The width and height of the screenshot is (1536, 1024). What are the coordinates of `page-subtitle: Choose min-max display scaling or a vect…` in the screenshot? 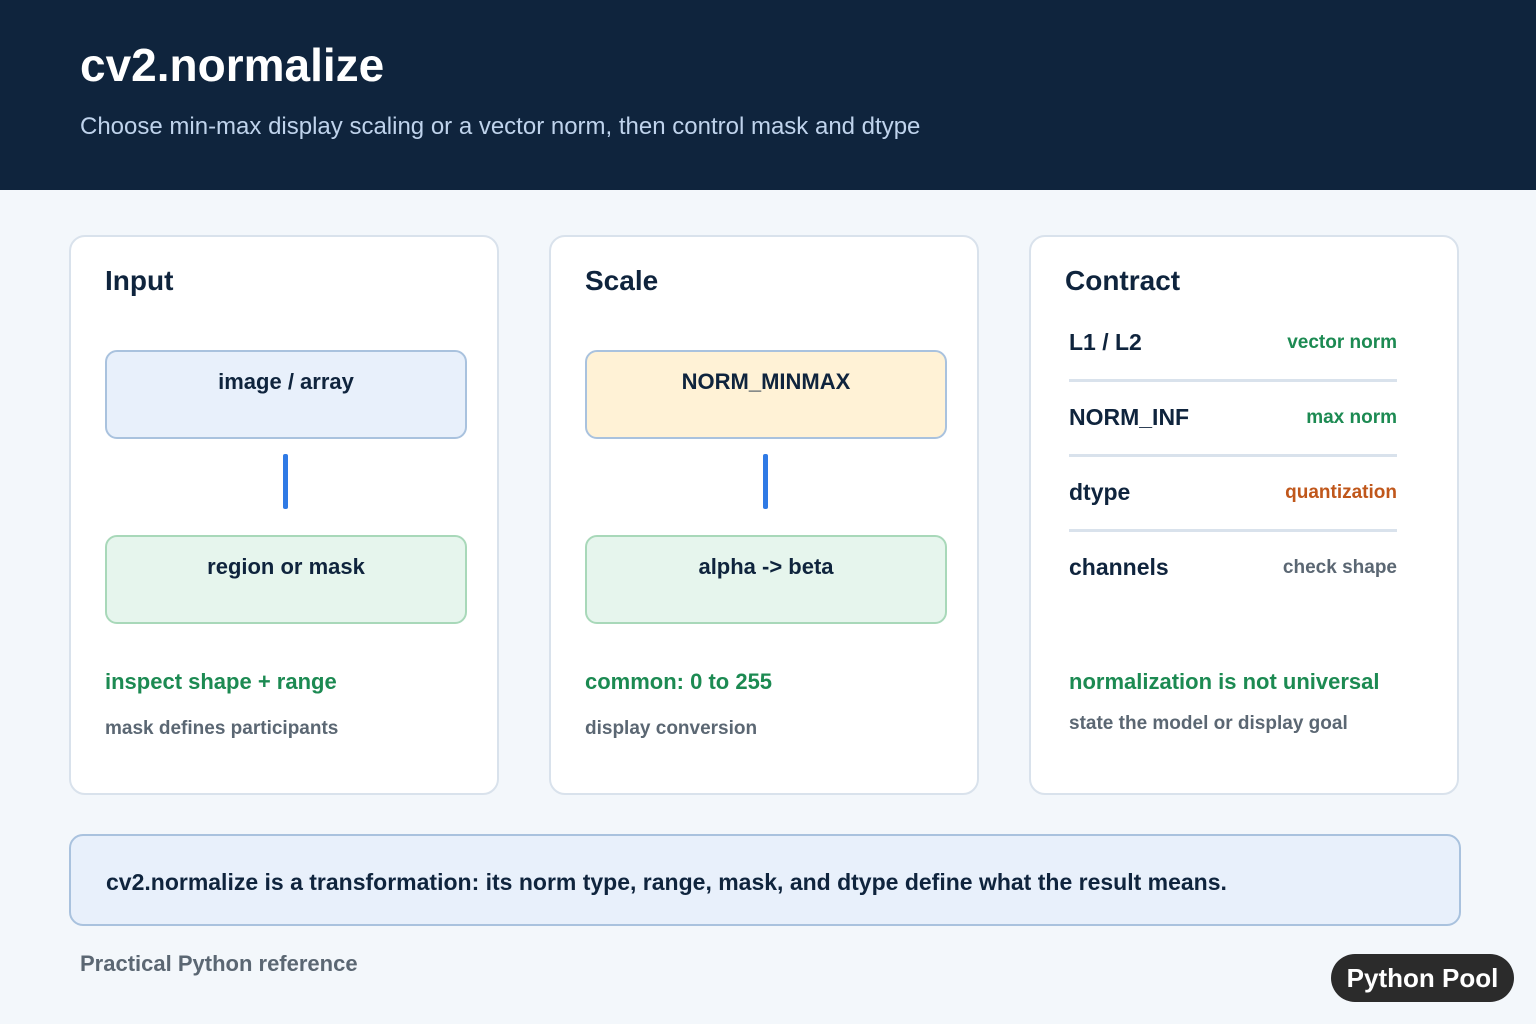 It's located at (500, 126).